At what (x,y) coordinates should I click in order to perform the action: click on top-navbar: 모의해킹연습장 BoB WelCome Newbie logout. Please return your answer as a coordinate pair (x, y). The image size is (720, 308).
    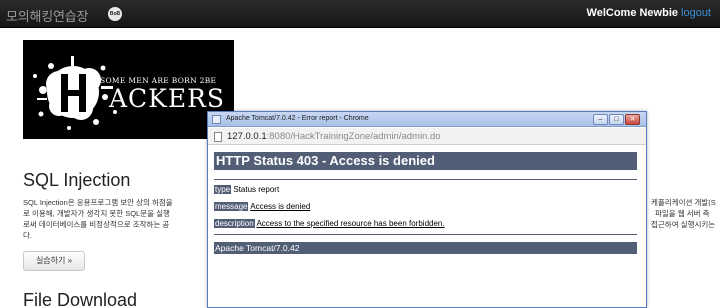
    Looking at the image, I should click on (360, 14).